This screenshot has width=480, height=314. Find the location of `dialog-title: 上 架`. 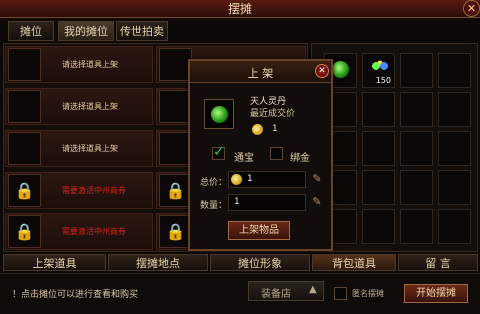

dialog-title: 上 架 is located at coordinates (260, 73).